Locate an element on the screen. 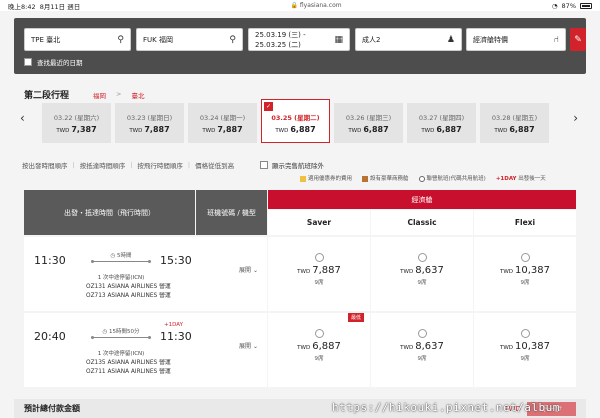  nearby-dates-checkbox is located at coordinates (28, 62).